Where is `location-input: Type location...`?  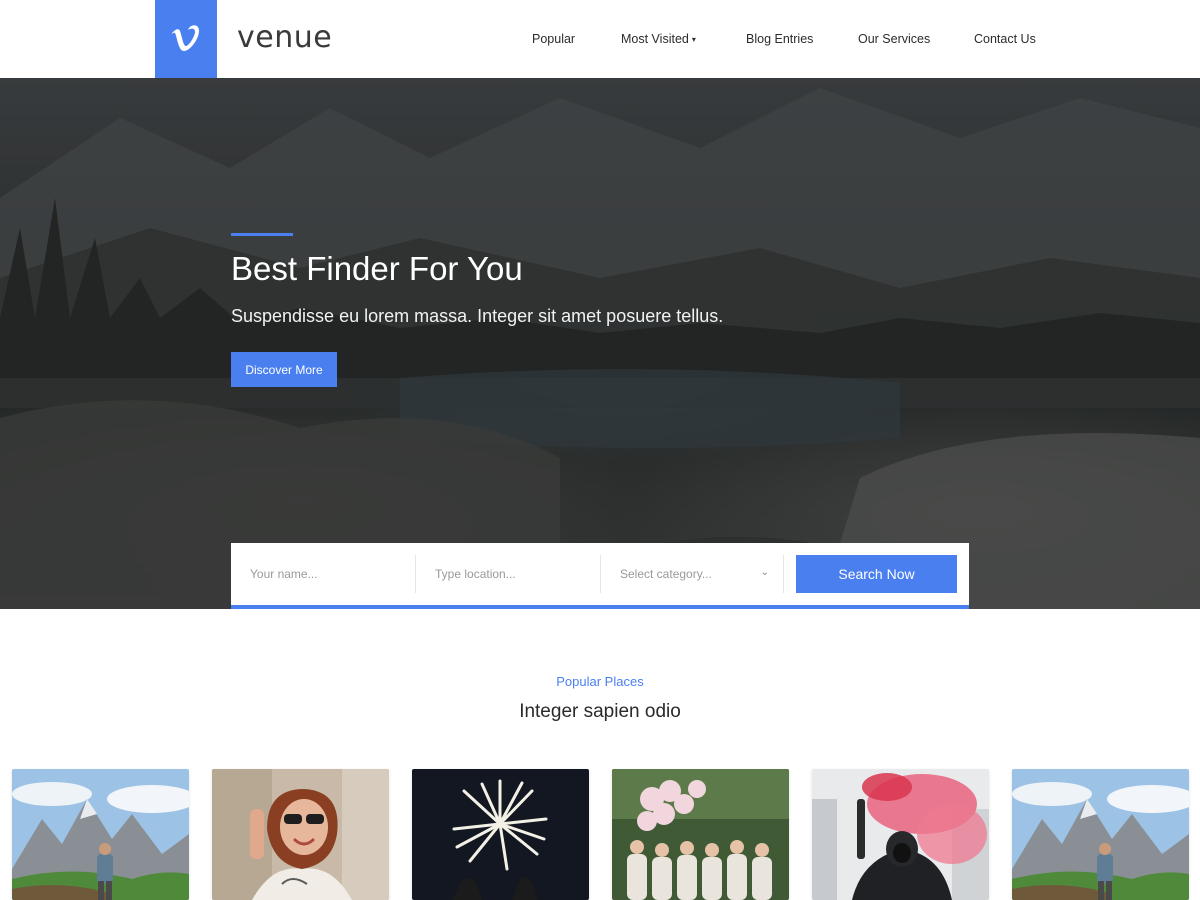 location-input: Type location... is located at coordinates (508, 574).